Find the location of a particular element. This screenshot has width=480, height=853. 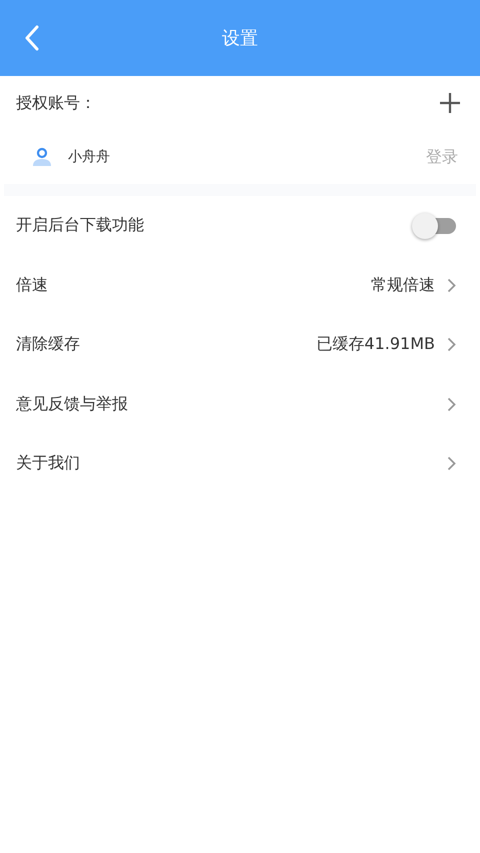

add-icon is located at coordinates (450, 103).